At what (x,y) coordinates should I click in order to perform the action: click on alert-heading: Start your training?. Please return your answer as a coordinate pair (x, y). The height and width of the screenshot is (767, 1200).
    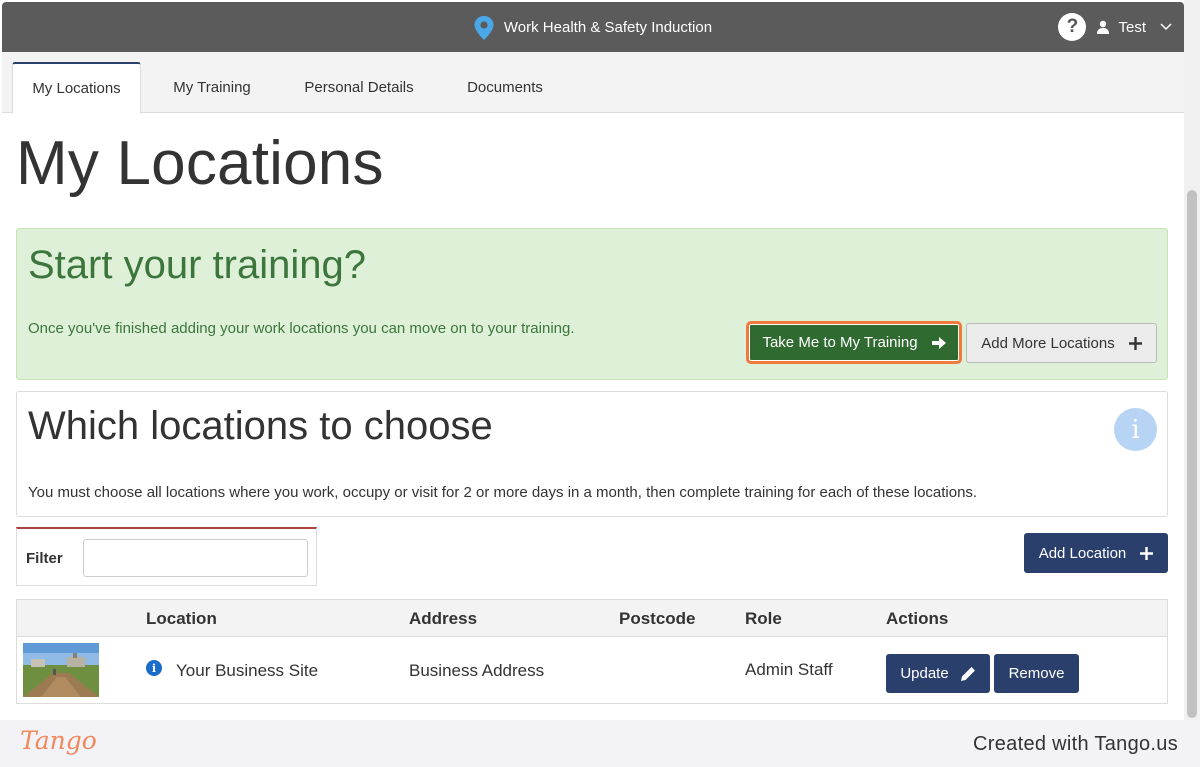
    Looking at the image, I should click on (197, 265).